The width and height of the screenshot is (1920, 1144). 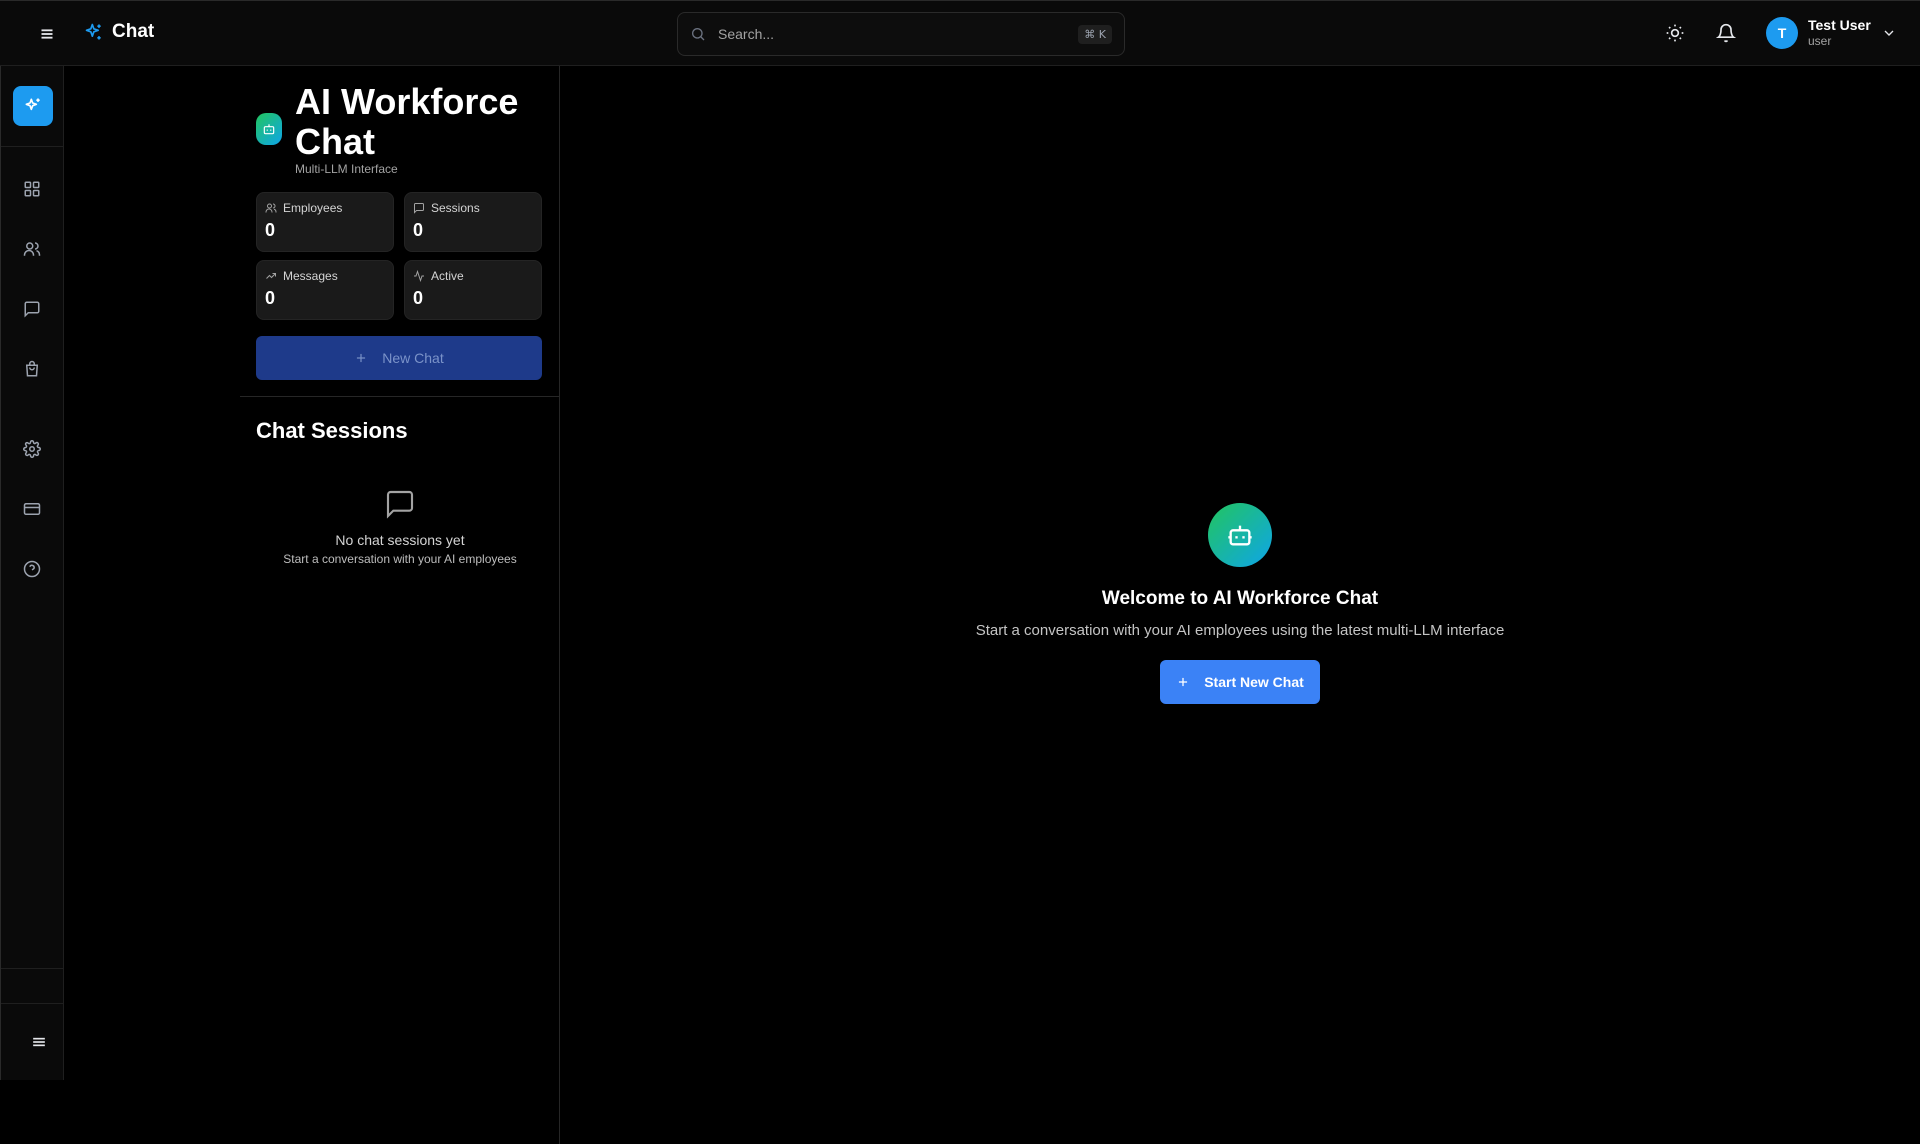 What do you see at coordinates (346, 169) in the screenshot?
I see `page-subtitle: Multi-LLM Interface` at bounding box center [346, 169].